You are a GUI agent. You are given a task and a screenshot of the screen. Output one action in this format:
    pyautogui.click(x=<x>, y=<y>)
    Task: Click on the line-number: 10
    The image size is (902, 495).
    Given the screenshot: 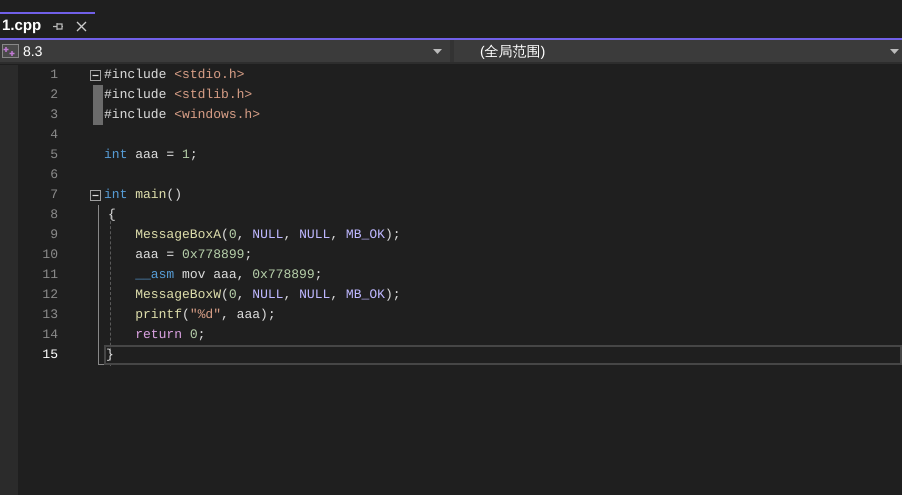 What is the action you would take?
    pyautogui.click(x=49, y=255)
    